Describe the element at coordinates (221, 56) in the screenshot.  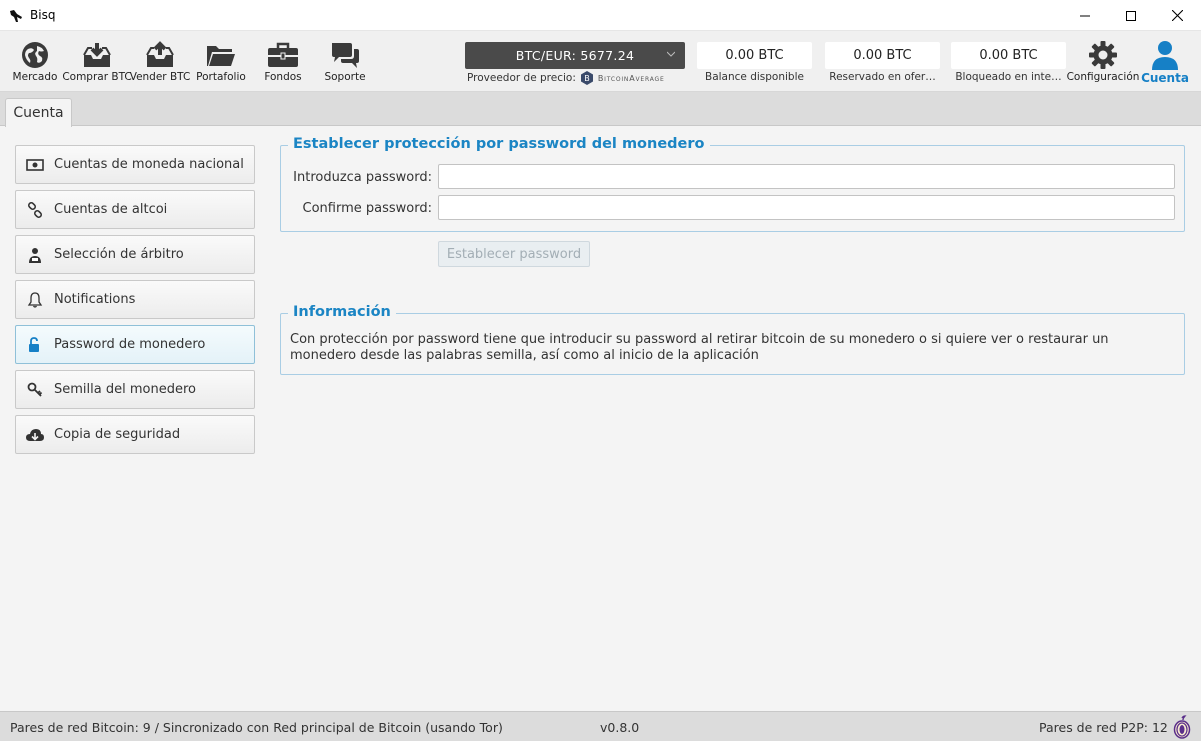
I see `folder-icon` at that location.